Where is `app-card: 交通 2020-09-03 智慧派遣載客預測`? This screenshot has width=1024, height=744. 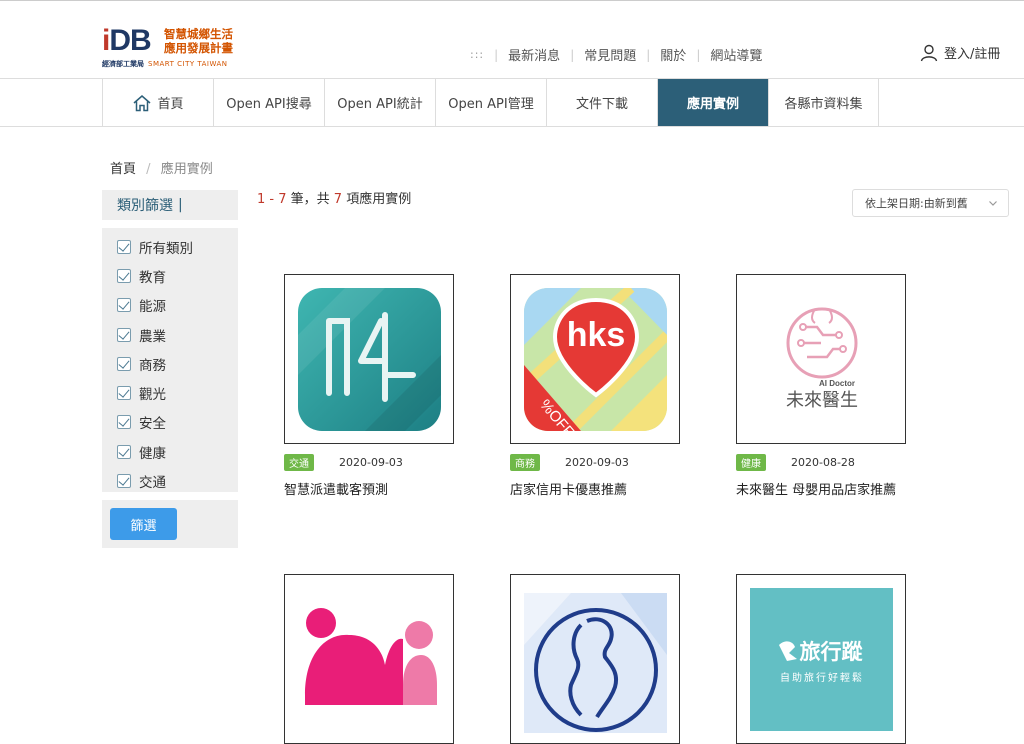
app-card: 交通 2020-09-03 智慧派遣載客預測 is located at coordinates (369, 386).